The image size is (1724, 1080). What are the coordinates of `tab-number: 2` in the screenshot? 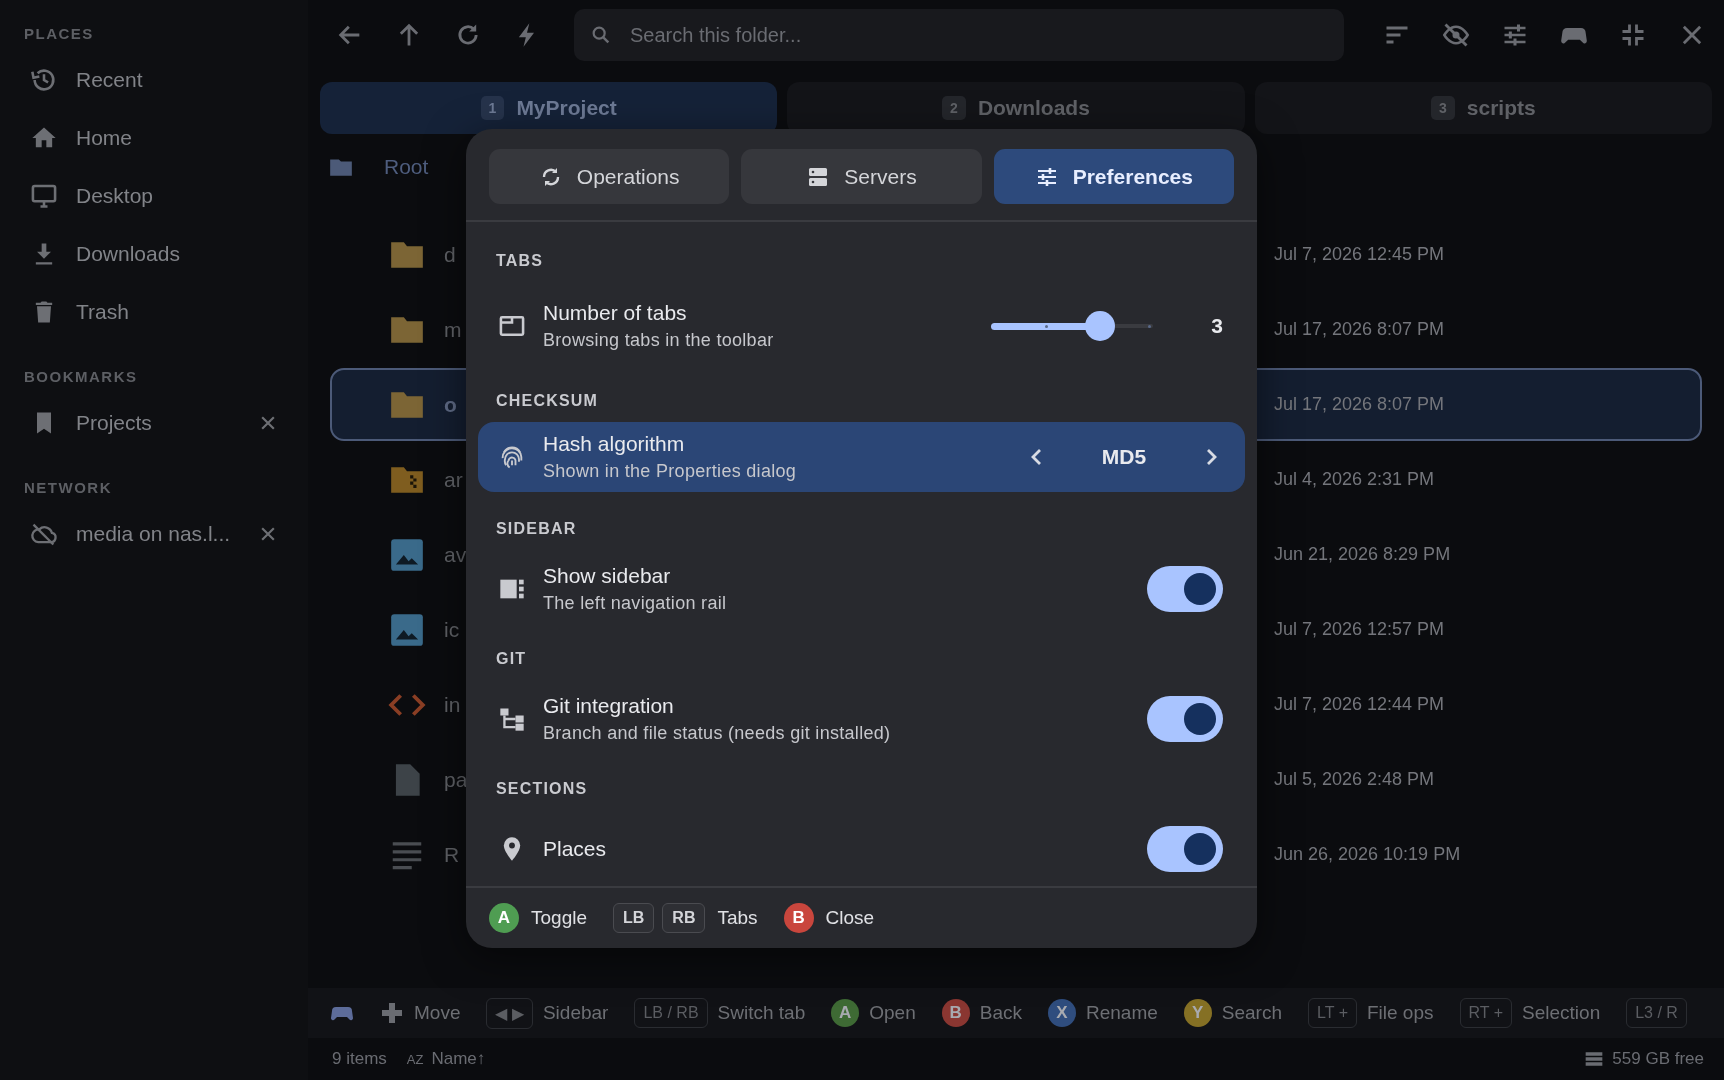 It's located at (954, 108).